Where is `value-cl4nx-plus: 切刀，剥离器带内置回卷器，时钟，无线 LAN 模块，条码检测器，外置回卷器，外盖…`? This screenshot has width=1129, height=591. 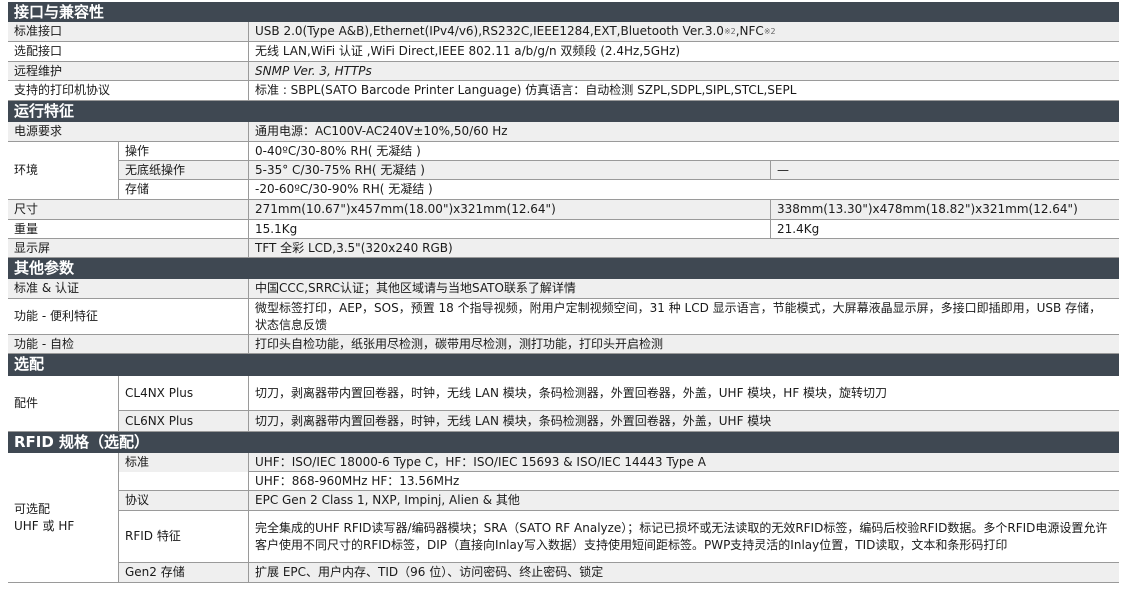
value-cl4nx-plus: 切刀，剥离器带内置回卷器，时钟，无线 LAN 模块，条码检测器，外置回卷器，外盖… is located at coordinates (683, 393).